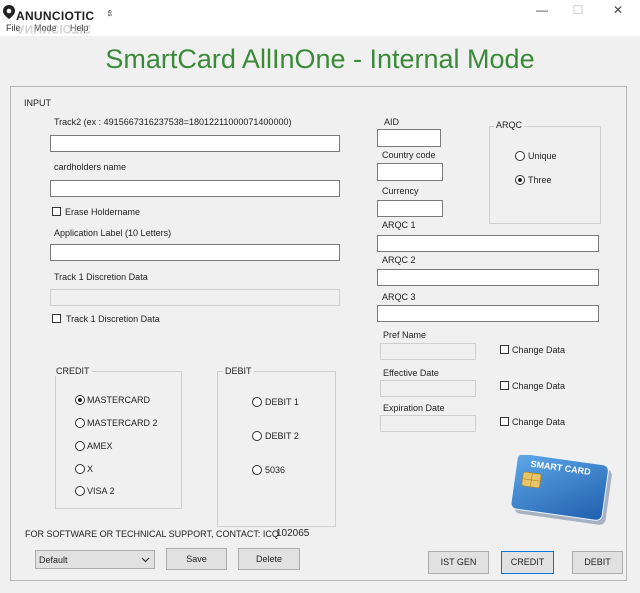  I want to click on arqc-unique-label: Unique, so click(542, 156).